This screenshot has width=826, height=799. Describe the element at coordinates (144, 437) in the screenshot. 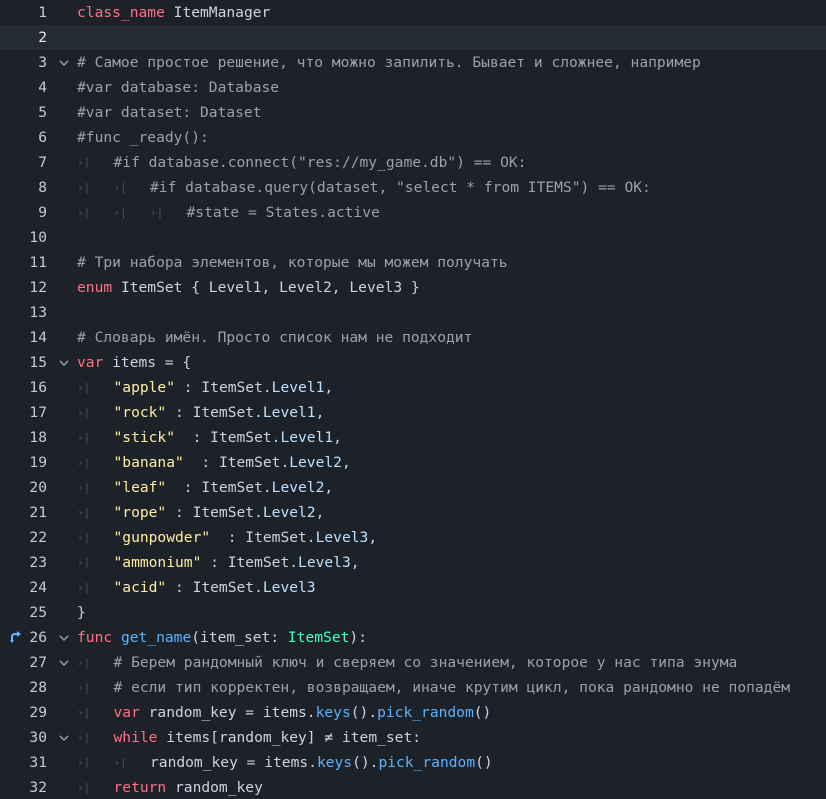

I see `code-token: "stick"` at that location.